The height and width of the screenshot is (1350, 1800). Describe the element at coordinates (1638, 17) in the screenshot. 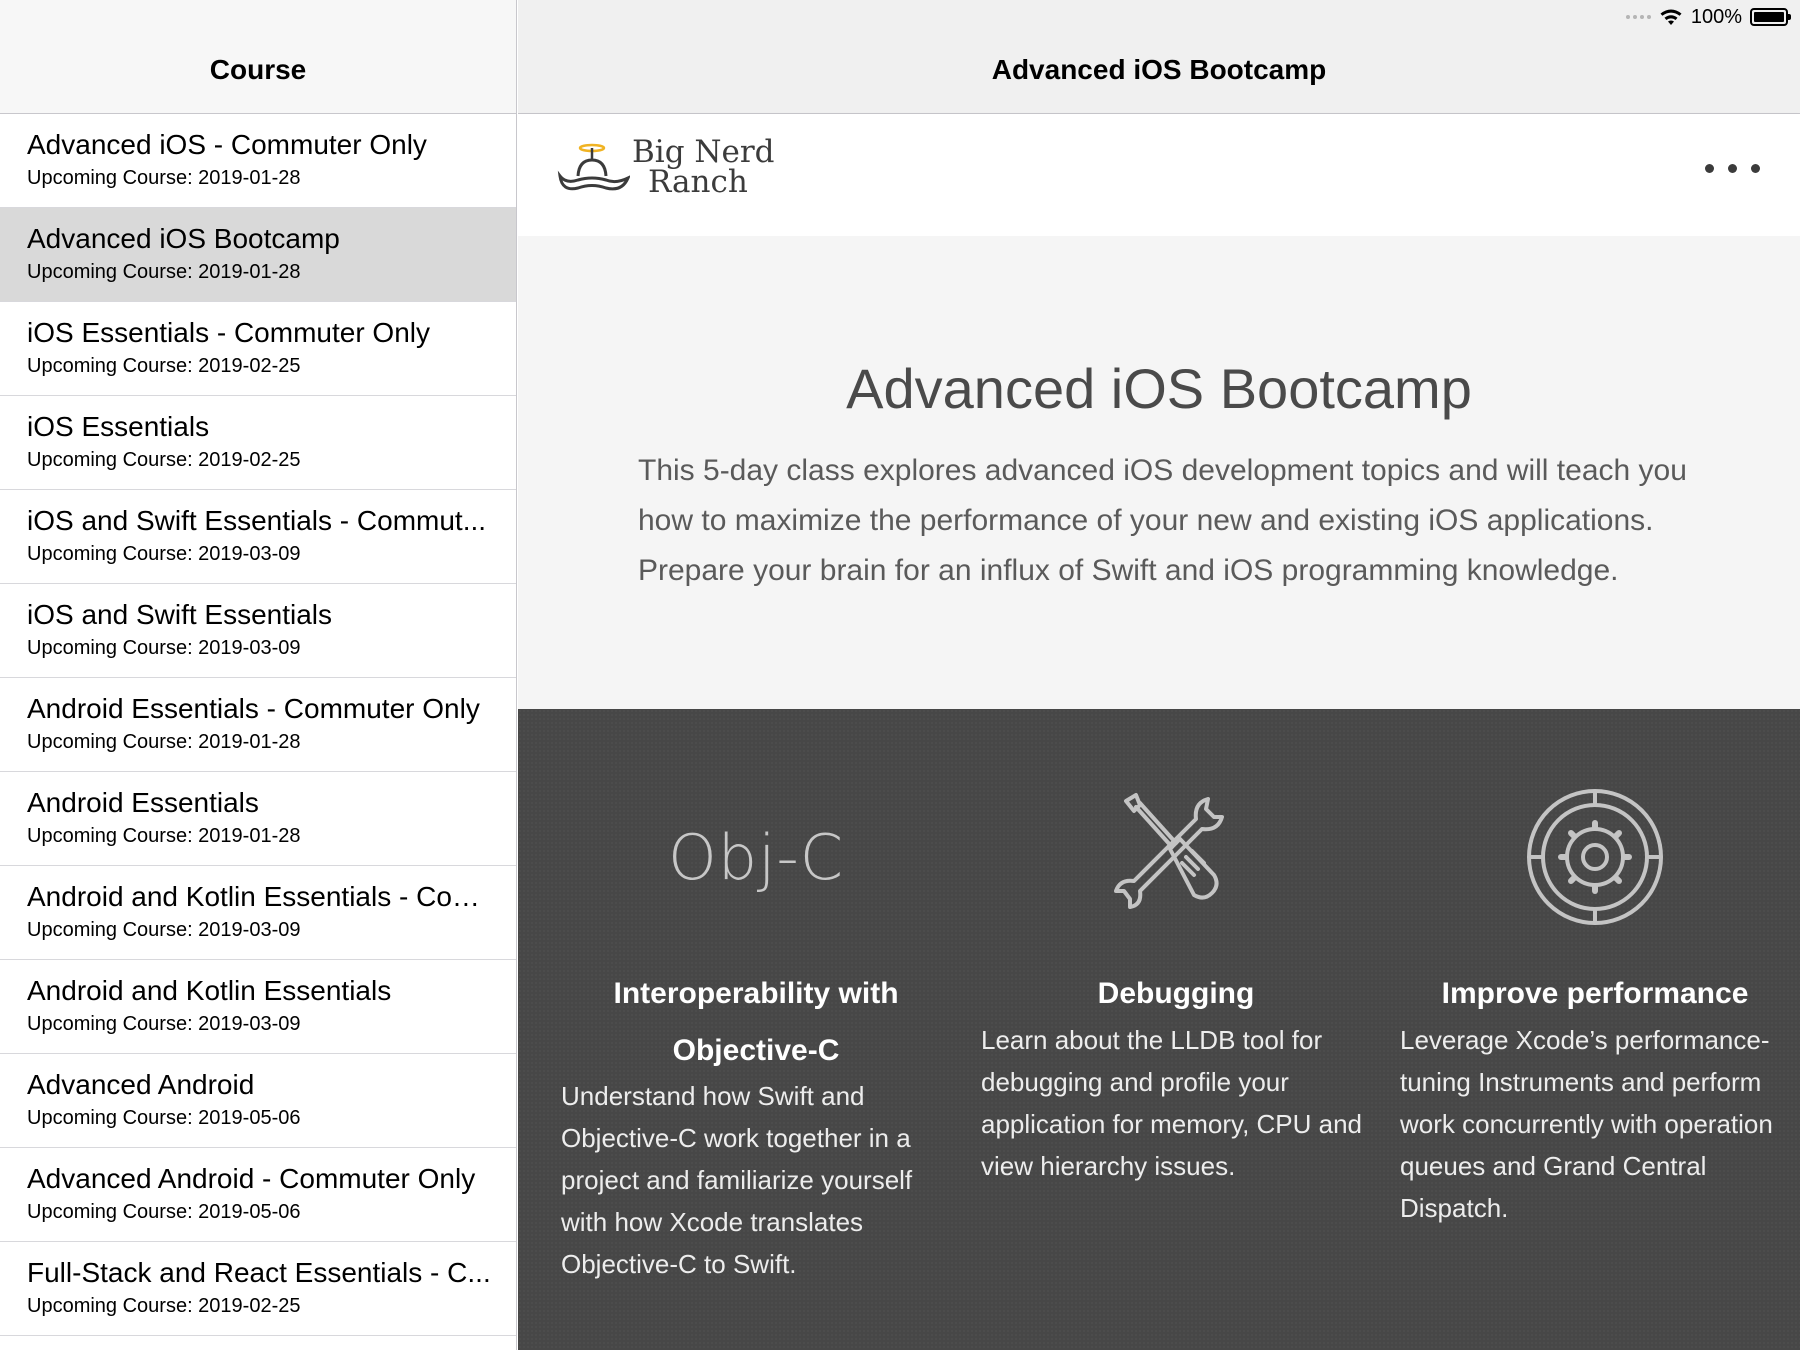

I see `signal-dots-icon` at that location.